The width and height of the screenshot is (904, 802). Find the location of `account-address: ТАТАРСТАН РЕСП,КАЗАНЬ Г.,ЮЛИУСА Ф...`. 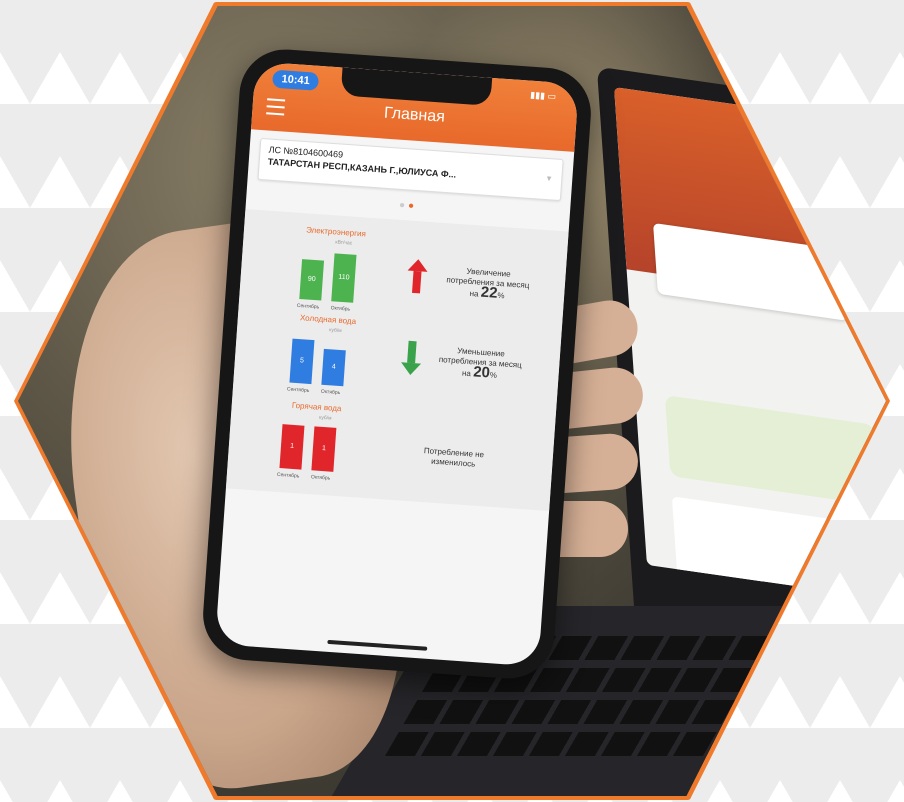

account-address: ТАТАРСТАН РЕСП,КАЗАНЬ Г.,ЮЛИУСА Ф... is located at coordinates (362, 168).